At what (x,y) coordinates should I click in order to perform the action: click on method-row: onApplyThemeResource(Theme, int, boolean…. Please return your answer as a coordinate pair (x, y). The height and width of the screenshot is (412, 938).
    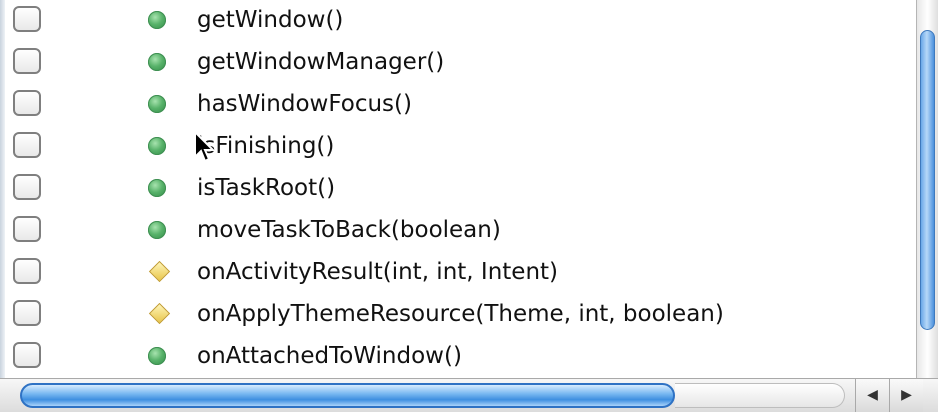
    Looking at the image, I should click on (460, 315).